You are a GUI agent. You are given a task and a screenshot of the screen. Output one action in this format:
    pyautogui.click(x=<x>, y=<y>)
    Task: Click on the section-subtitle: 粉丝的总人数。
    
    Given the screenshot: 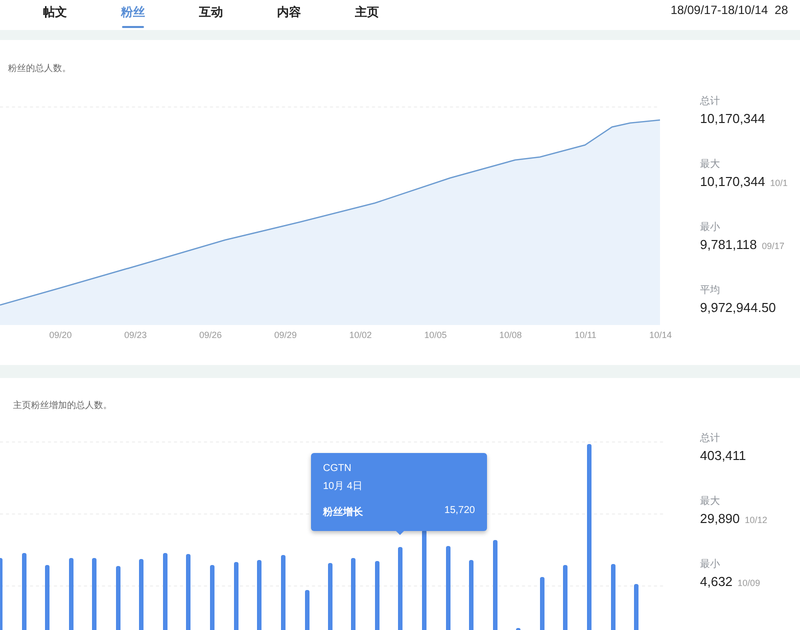 What is the action you would take?
    pyautogui.click(x=40, y=68)
    